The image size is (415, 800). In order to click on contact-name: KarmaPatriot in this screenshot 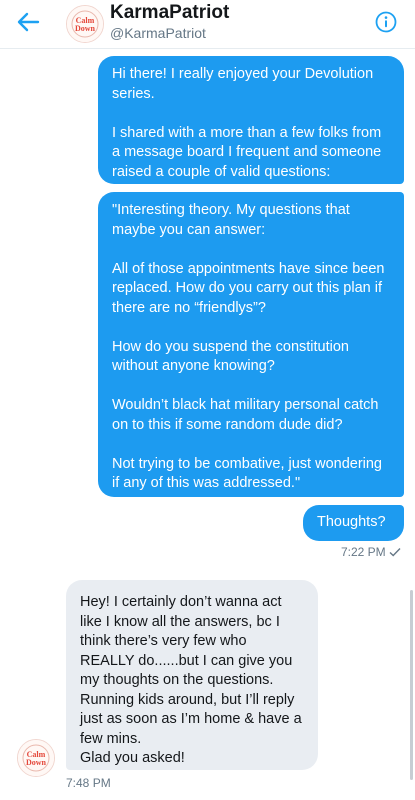, I will do `click(170, 12)`.